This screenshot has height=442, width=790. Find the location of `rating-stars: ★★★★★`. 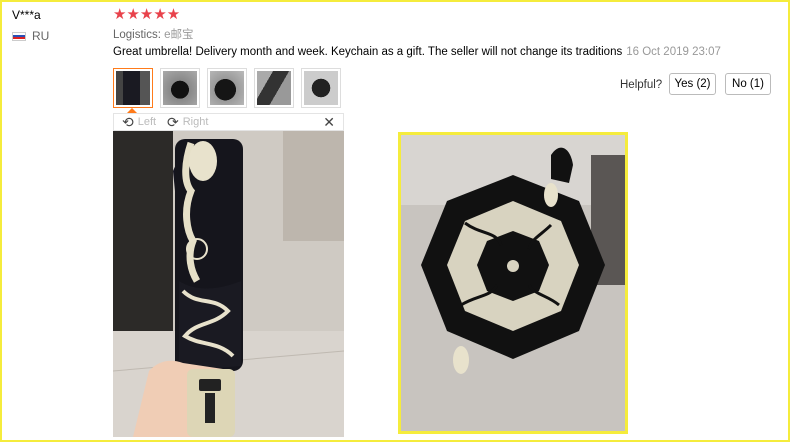

rating-stars: ★★★★★ is located at coordinates (147, 14).